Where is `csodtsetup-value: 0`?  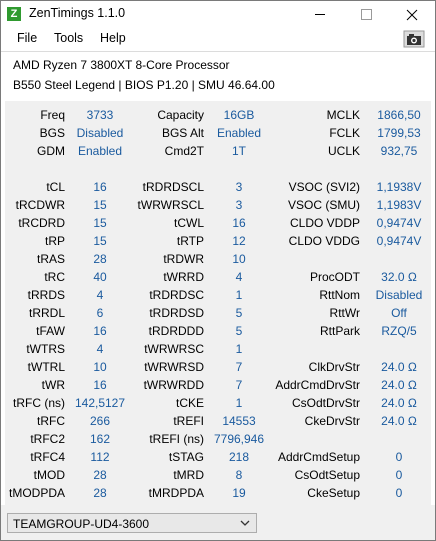
csodtsetup-value: 0 is located at coordinates (399, 475).